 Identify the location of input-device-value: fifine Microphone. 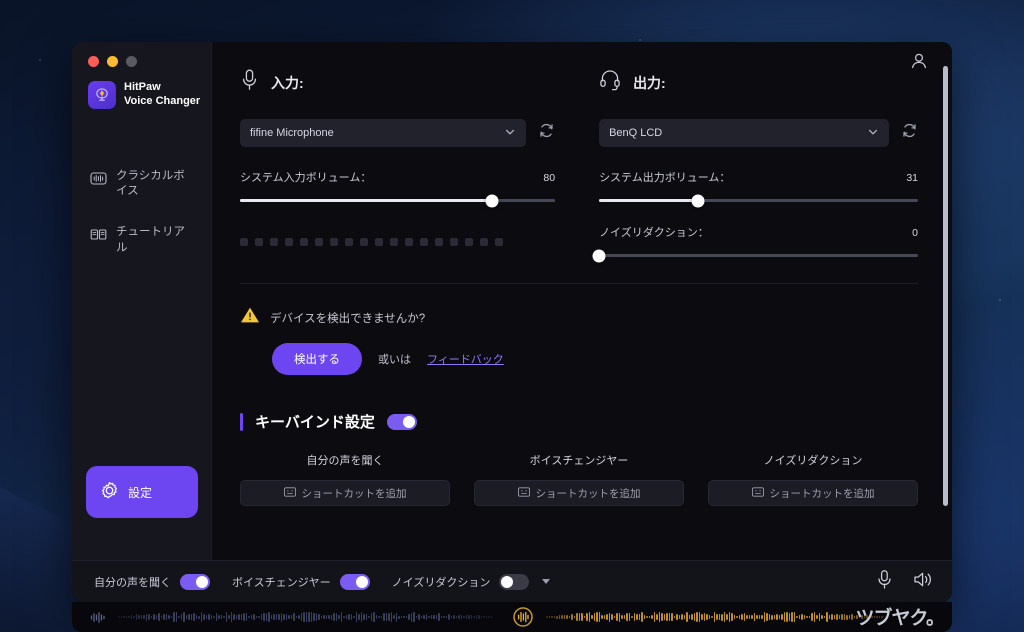
(292, 133).